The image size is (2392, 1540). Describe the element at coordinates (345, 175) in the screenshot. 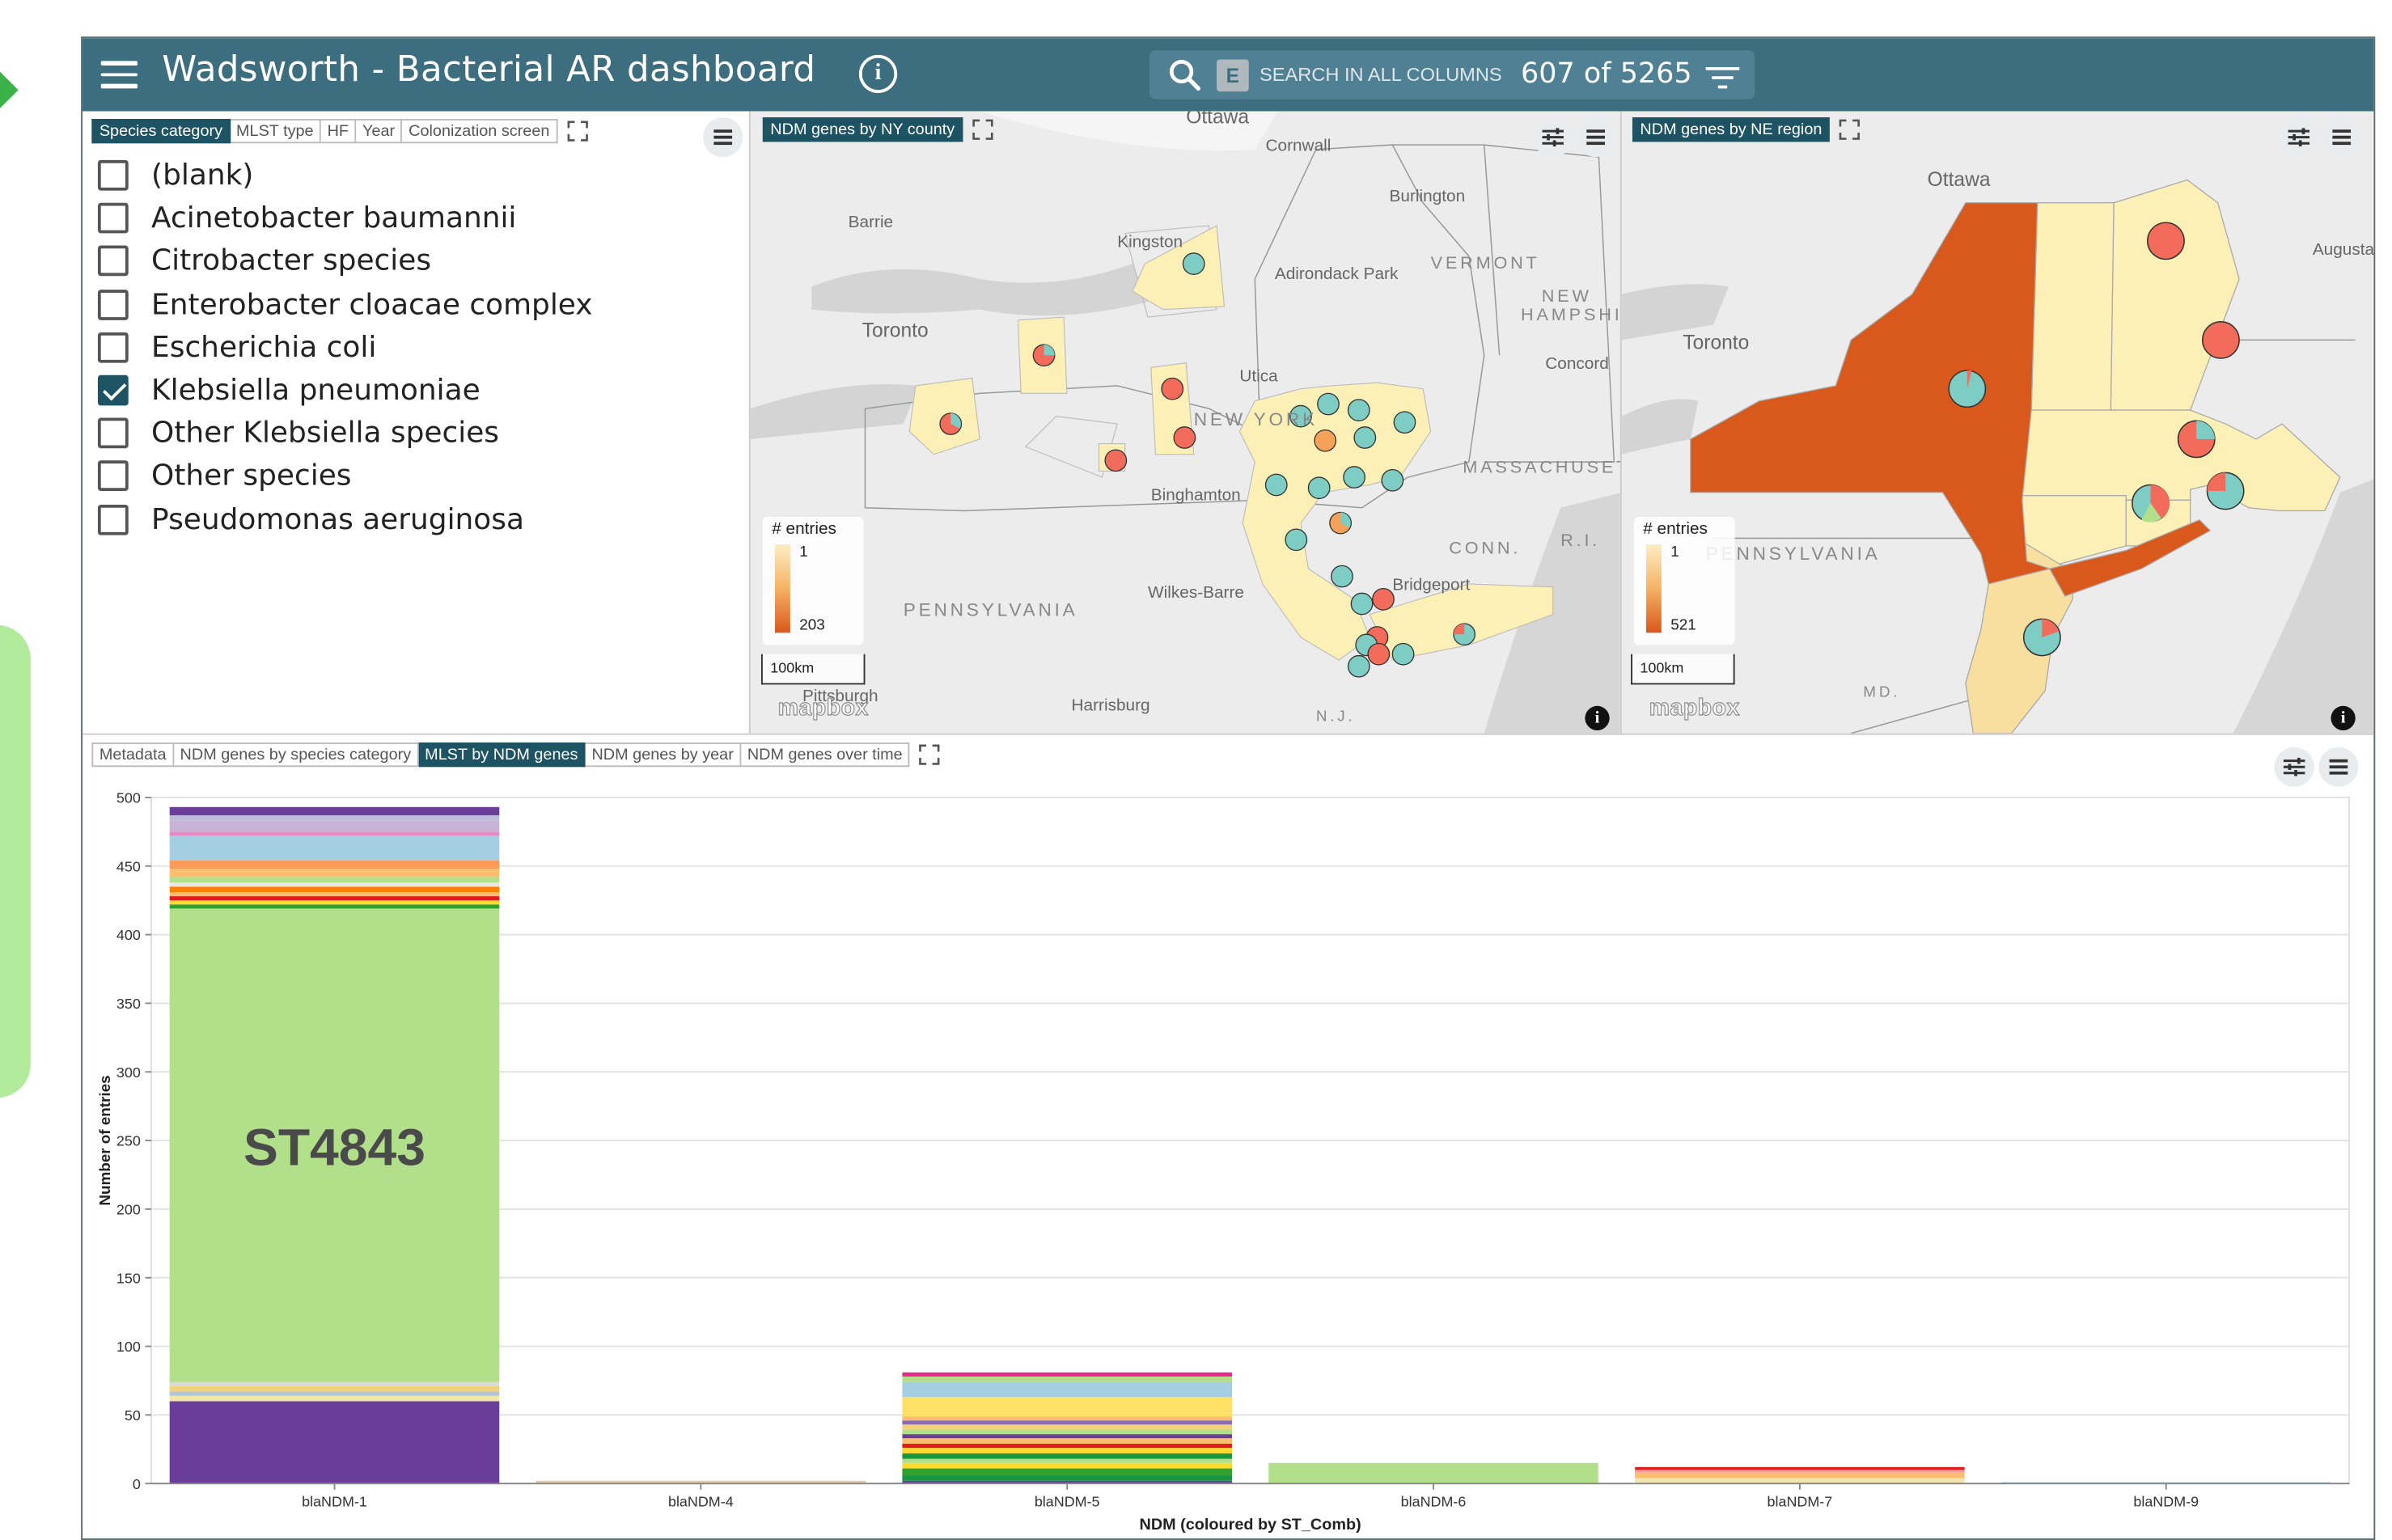

I see `species-item-blank: (blank)` at that location.